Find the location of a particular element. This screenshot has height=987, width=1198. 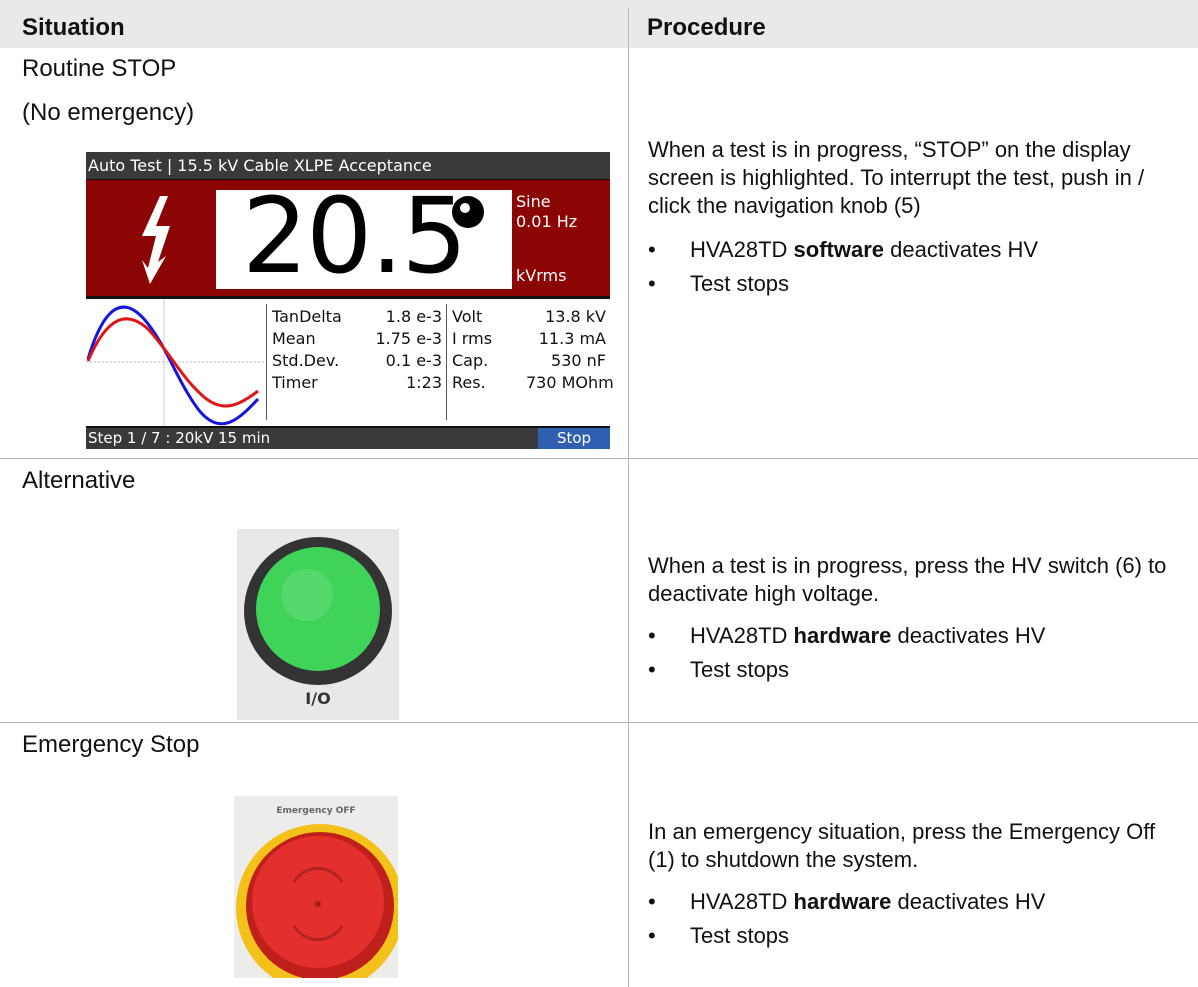

situation-subtitle: (No emergency) is located at coordinates (108, 112).